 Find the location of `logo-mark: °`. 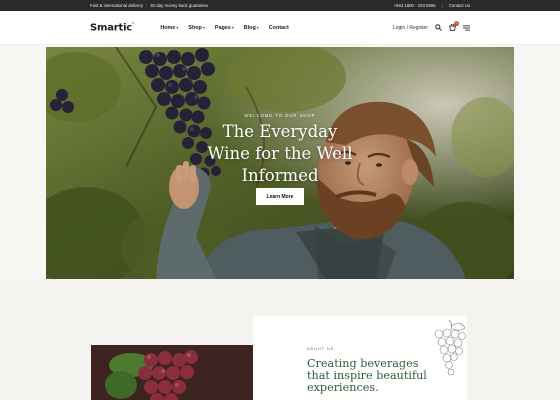

logo-mark: ° is located at coordinates (133, 24).